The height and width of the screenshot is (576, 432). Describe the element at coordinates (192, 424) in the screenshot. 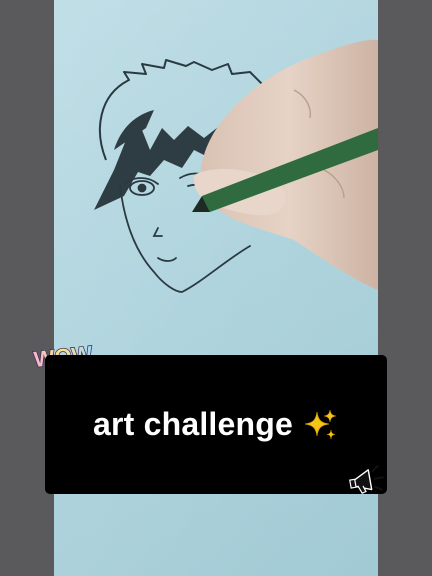

I see `caption-text: art challenge` at that location.